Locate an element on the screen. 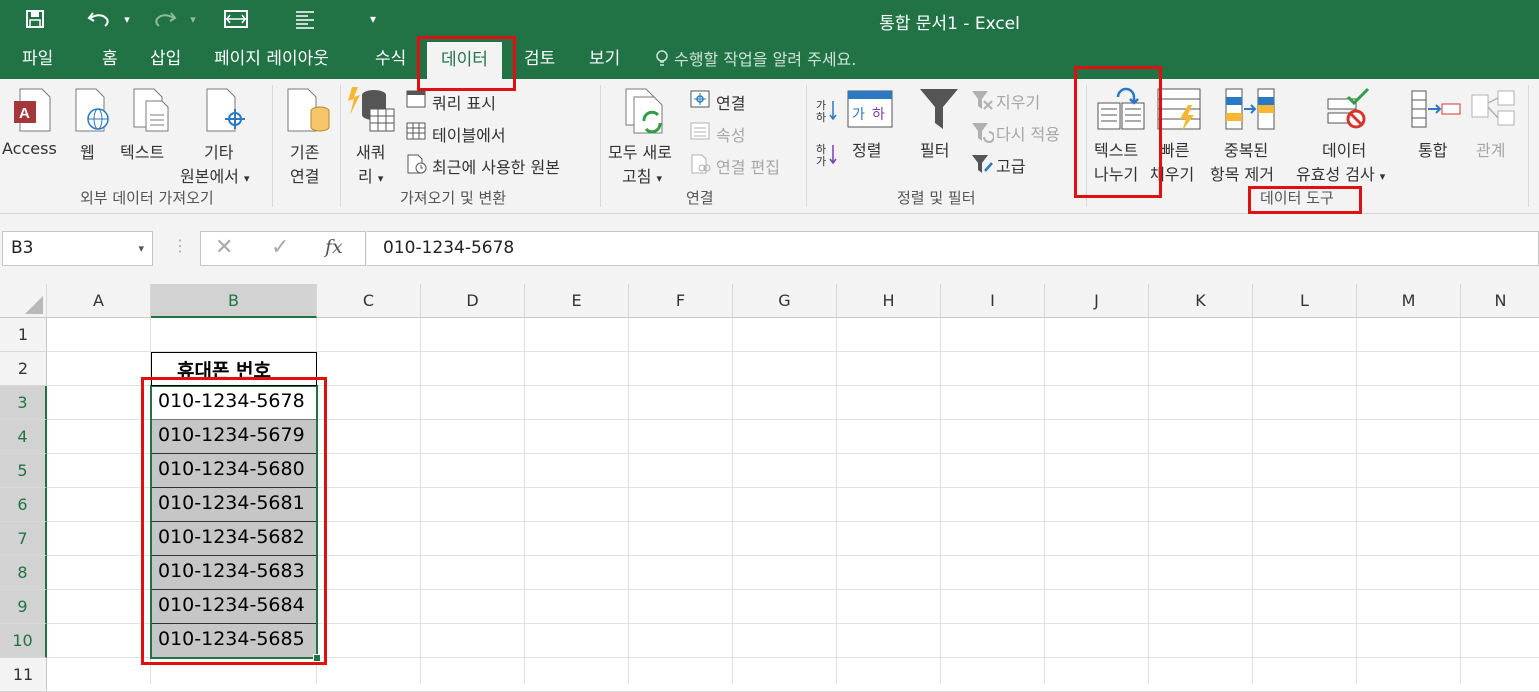 The width and height of the screenshot is (1539, 692). column-header-m: M is located at coordinates (1409, 301).